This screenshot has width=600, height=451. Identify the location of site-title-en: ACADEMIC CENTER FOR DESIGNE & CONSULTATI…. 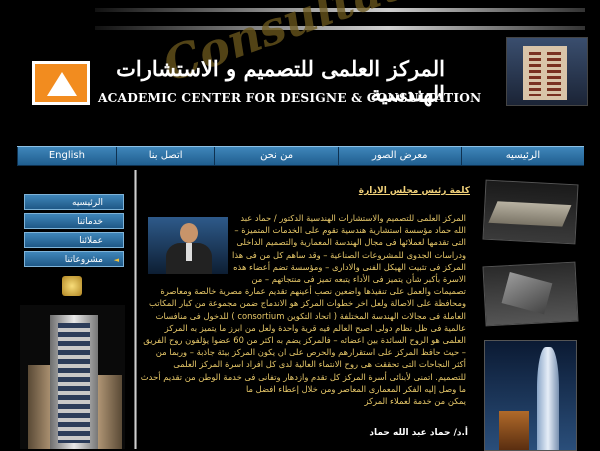
(290, 98).